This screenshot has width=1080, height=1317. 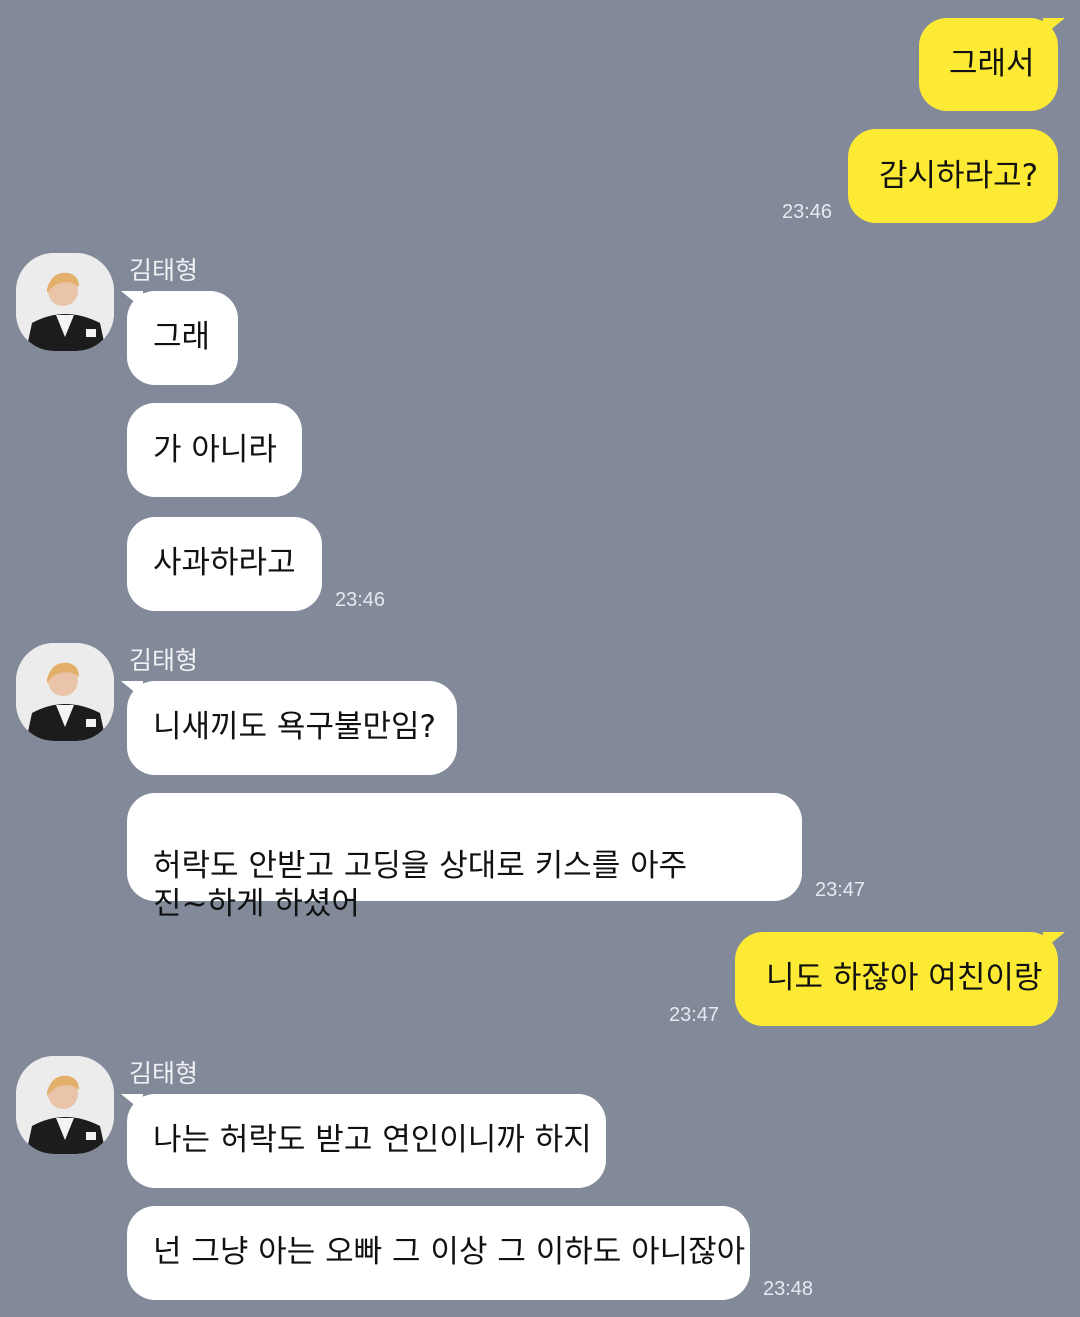 What do you see at coordinates (420, 885) in the screenshot?
I see `message-text: 허락도 안받고 고딩을 상대로 키스를 아주 진~하게 하셨어` at bounding box center [420, 885].